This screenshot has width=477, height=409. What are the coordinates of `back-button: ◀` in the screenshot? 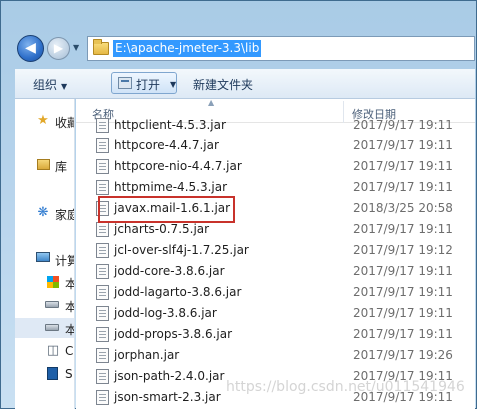 It's located at (30, 48).